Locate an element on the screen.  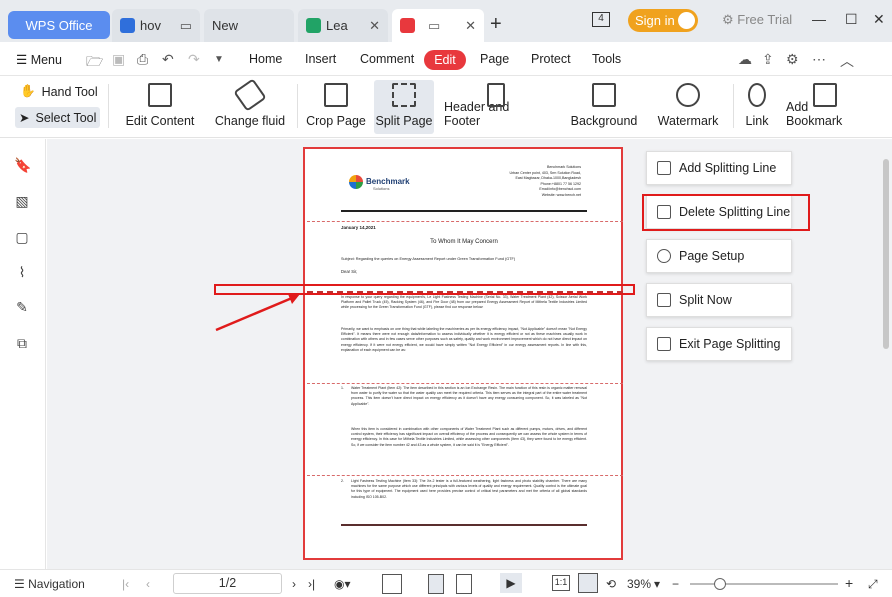
list-marker: 1. is located at coordinates (342, 388).